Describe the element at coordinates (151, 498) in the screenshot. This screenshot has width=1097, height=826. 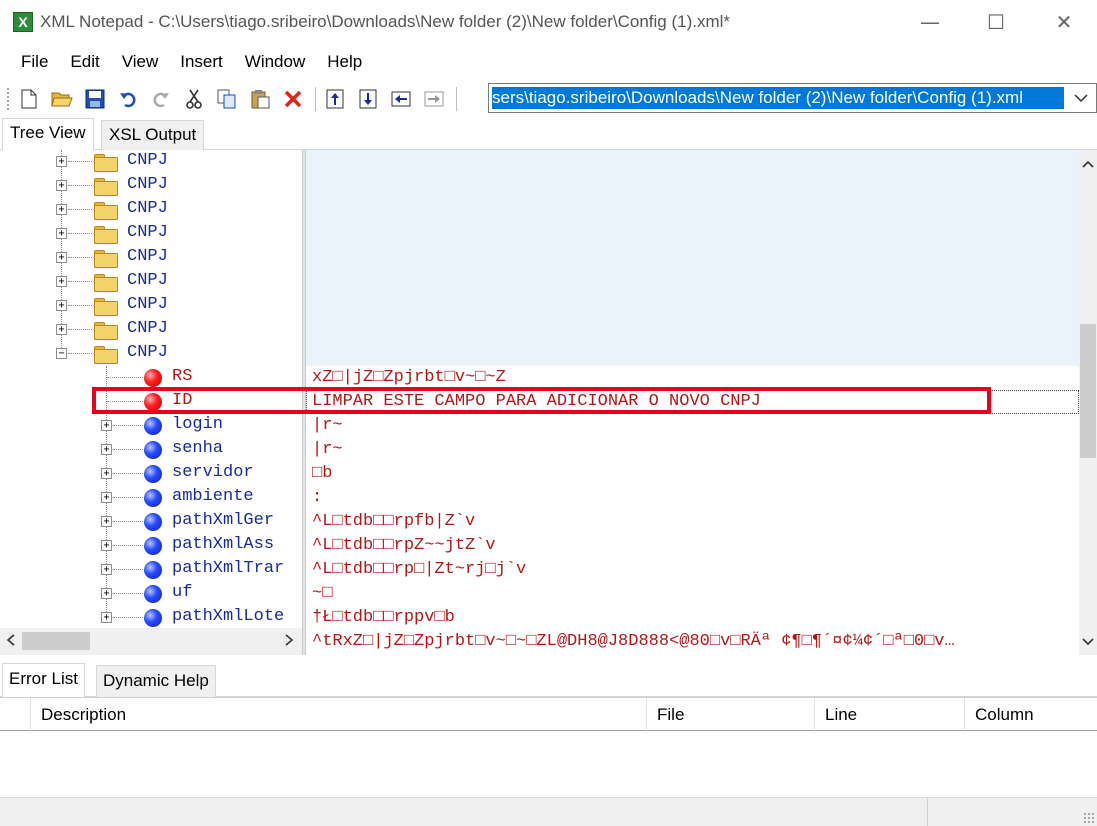
I see `tree-node-ambiente: + ambiente` at that location.